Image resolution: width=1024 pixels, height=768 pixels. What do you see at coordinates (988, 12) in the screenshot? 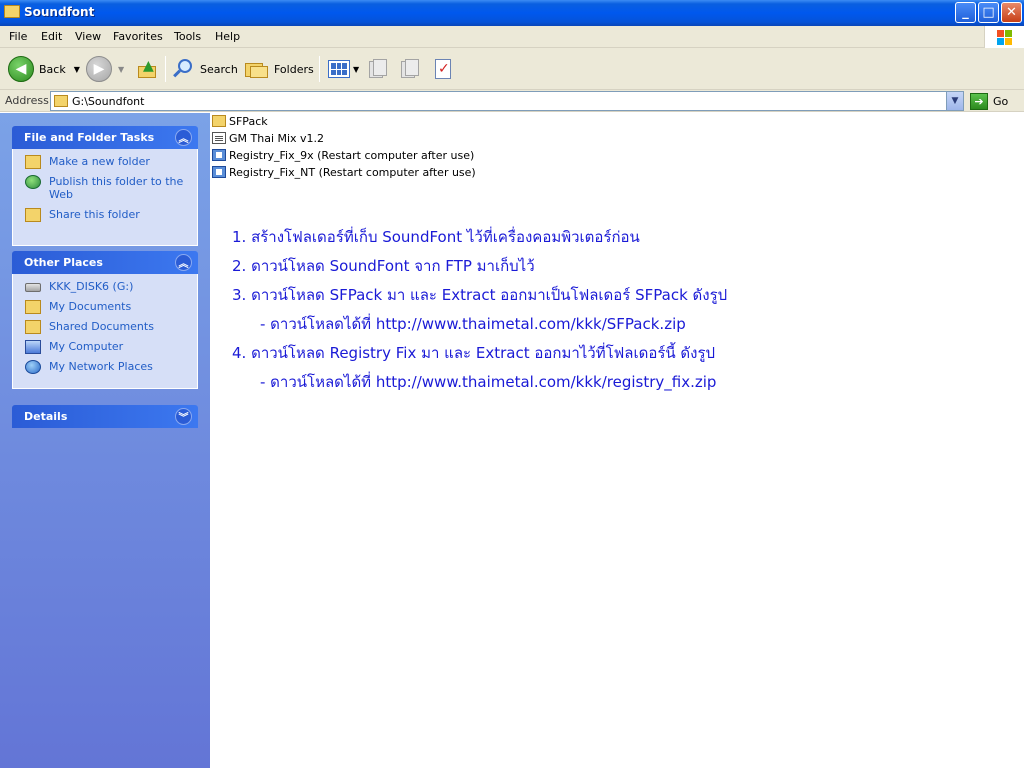
I see `maximize-button: □` at bounding box center [988, 12].